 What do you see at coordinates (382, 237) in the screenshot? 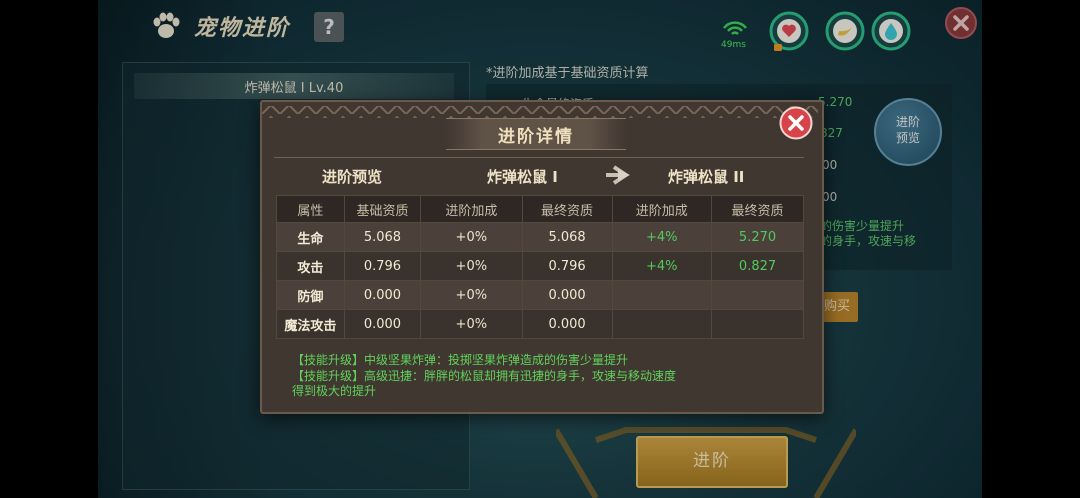
I see `base-cell: 5.068` at bounding box center [382, 237].